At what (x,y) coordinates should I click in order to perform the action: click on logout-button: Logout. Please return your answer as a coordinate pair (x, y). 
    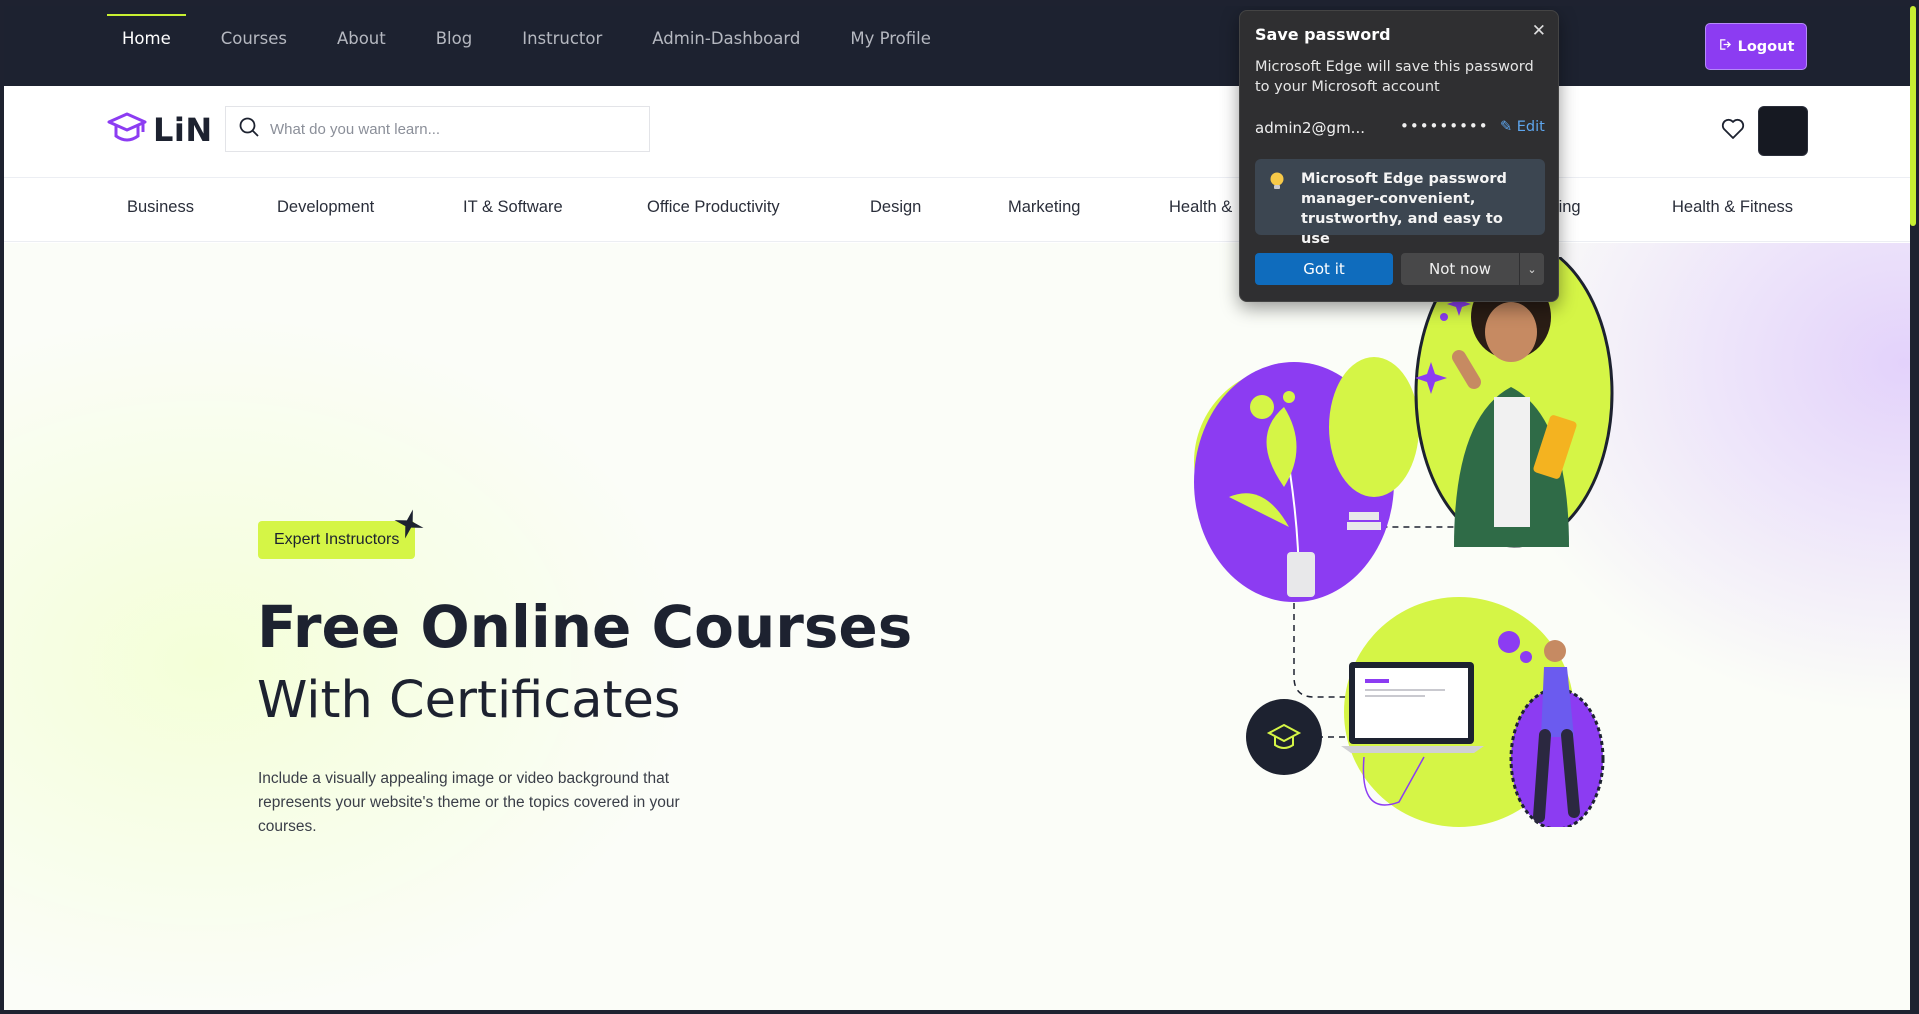
    Looking at the image, I should click on (1756, 46).